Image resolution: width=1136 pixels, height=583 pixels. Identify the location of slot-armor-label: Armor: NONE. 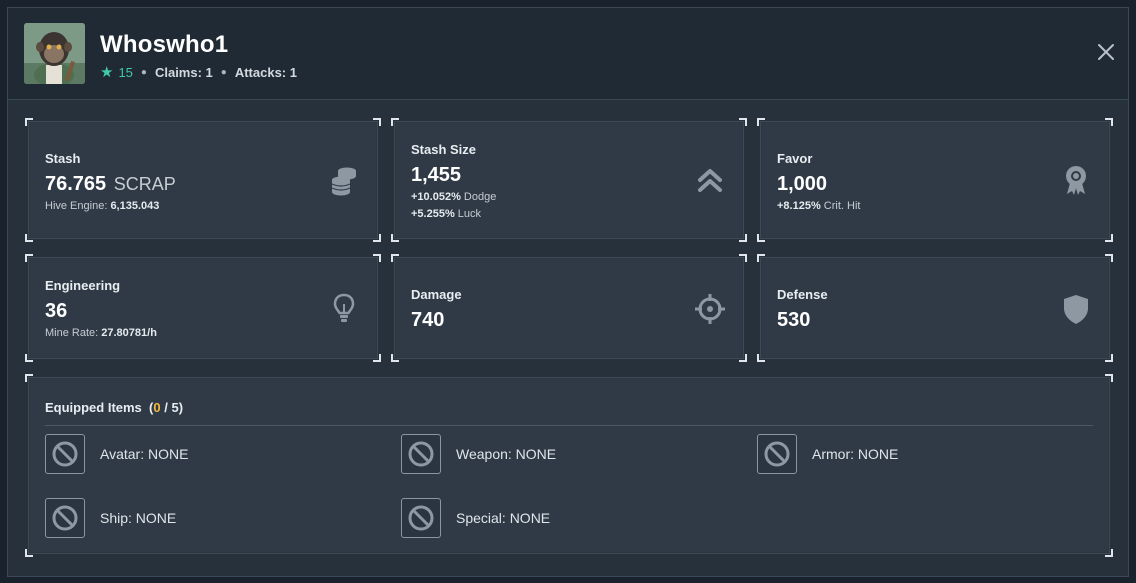
(855, 454).